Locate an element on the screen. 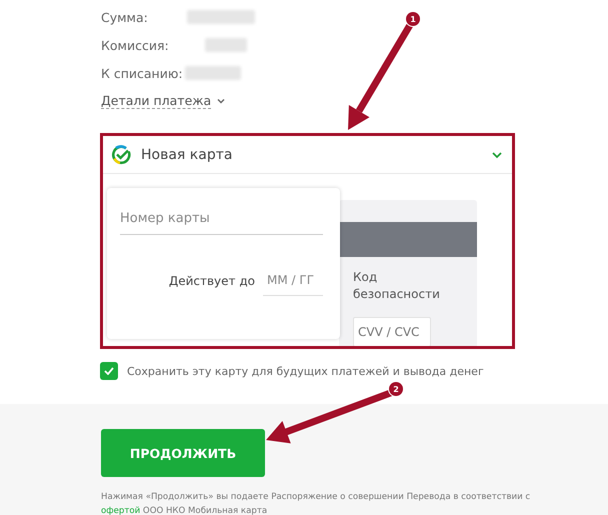 The width and height of the screenshot is (608, 515). cvv-label: Код безопасности is located at coordinates (396, 286).